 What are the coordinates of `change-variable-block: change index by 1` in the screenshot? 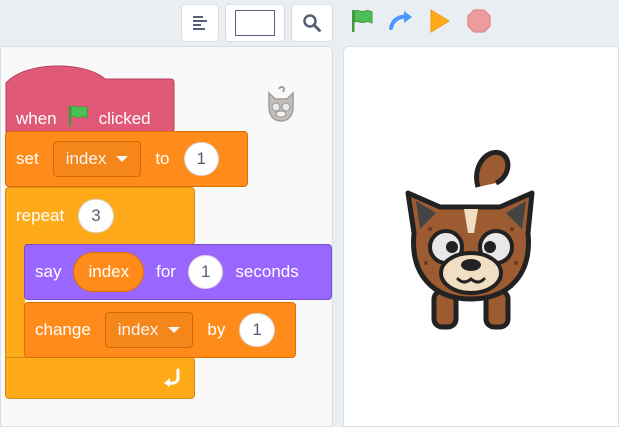 It's located at (160, 330).